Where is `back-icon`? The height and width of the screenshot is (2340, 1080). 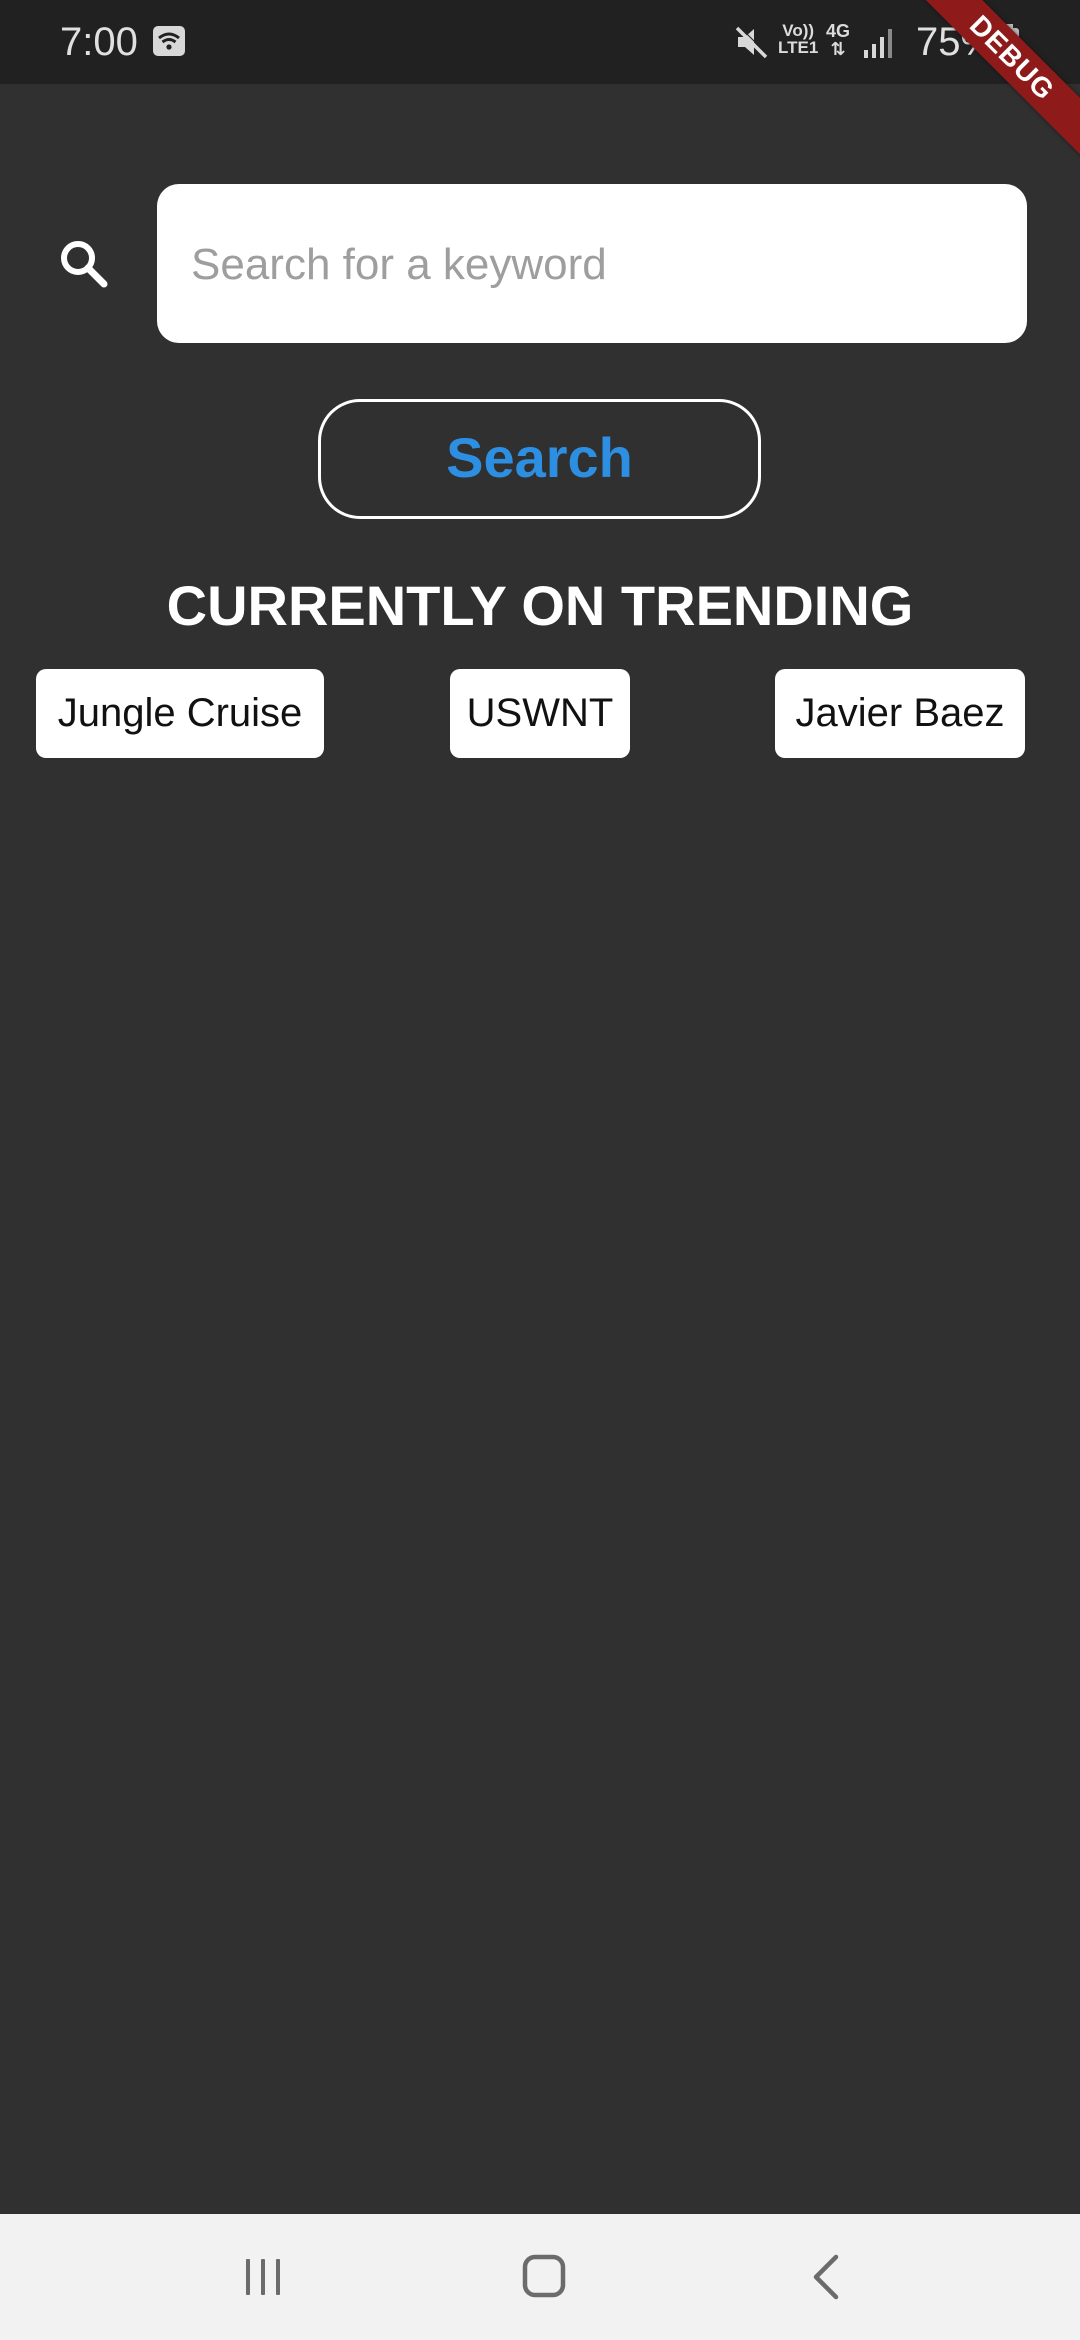 back-icon is located at coordinates (826, 2277).